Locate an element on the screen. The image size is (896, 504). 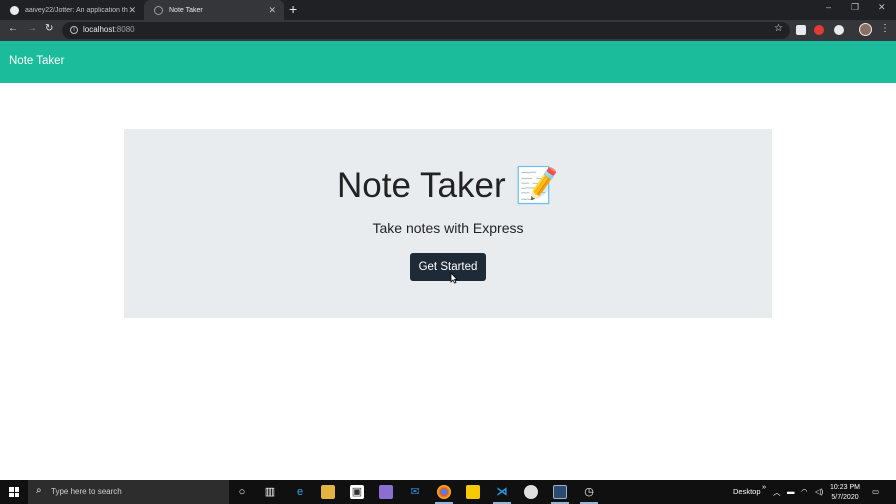
notification-icon: ▭ is located at coordinates (875, 491).